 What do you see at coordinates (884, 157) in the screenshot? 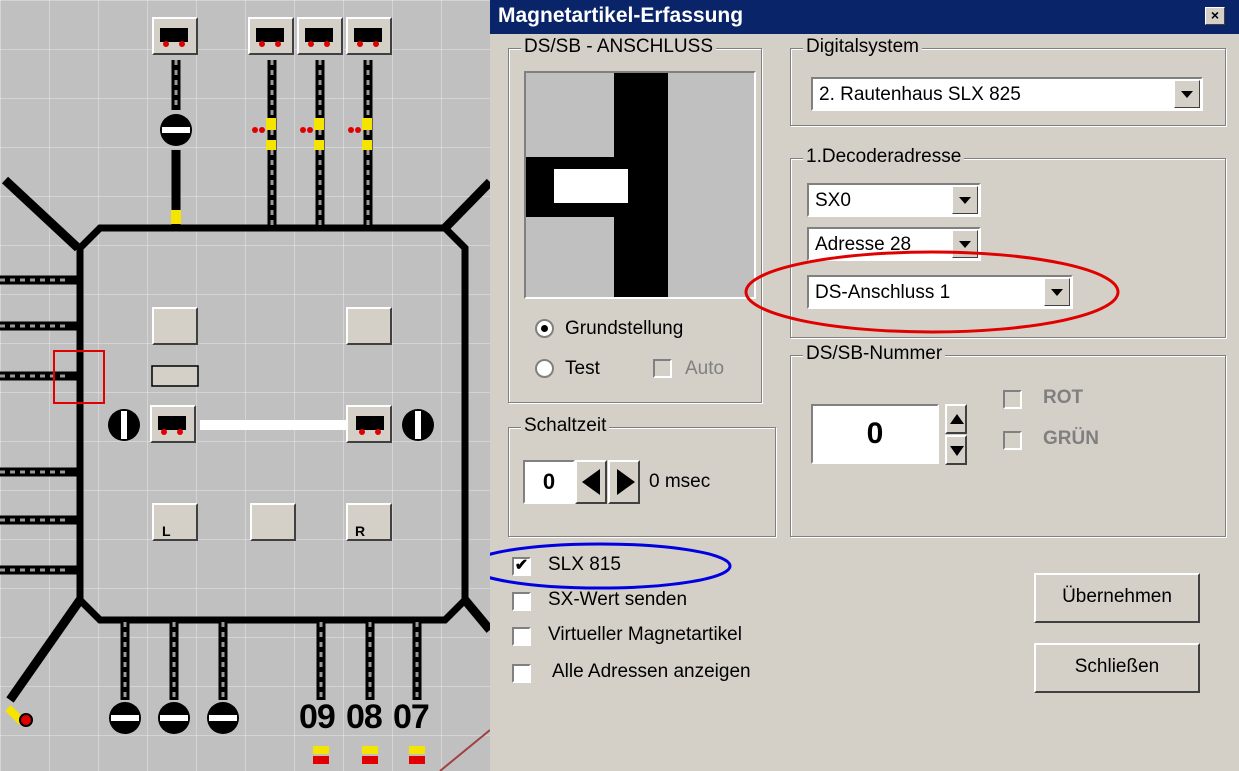
I see `decoderadresse-legend: 1.Decoderadresse` at bounding box center [884, 157].